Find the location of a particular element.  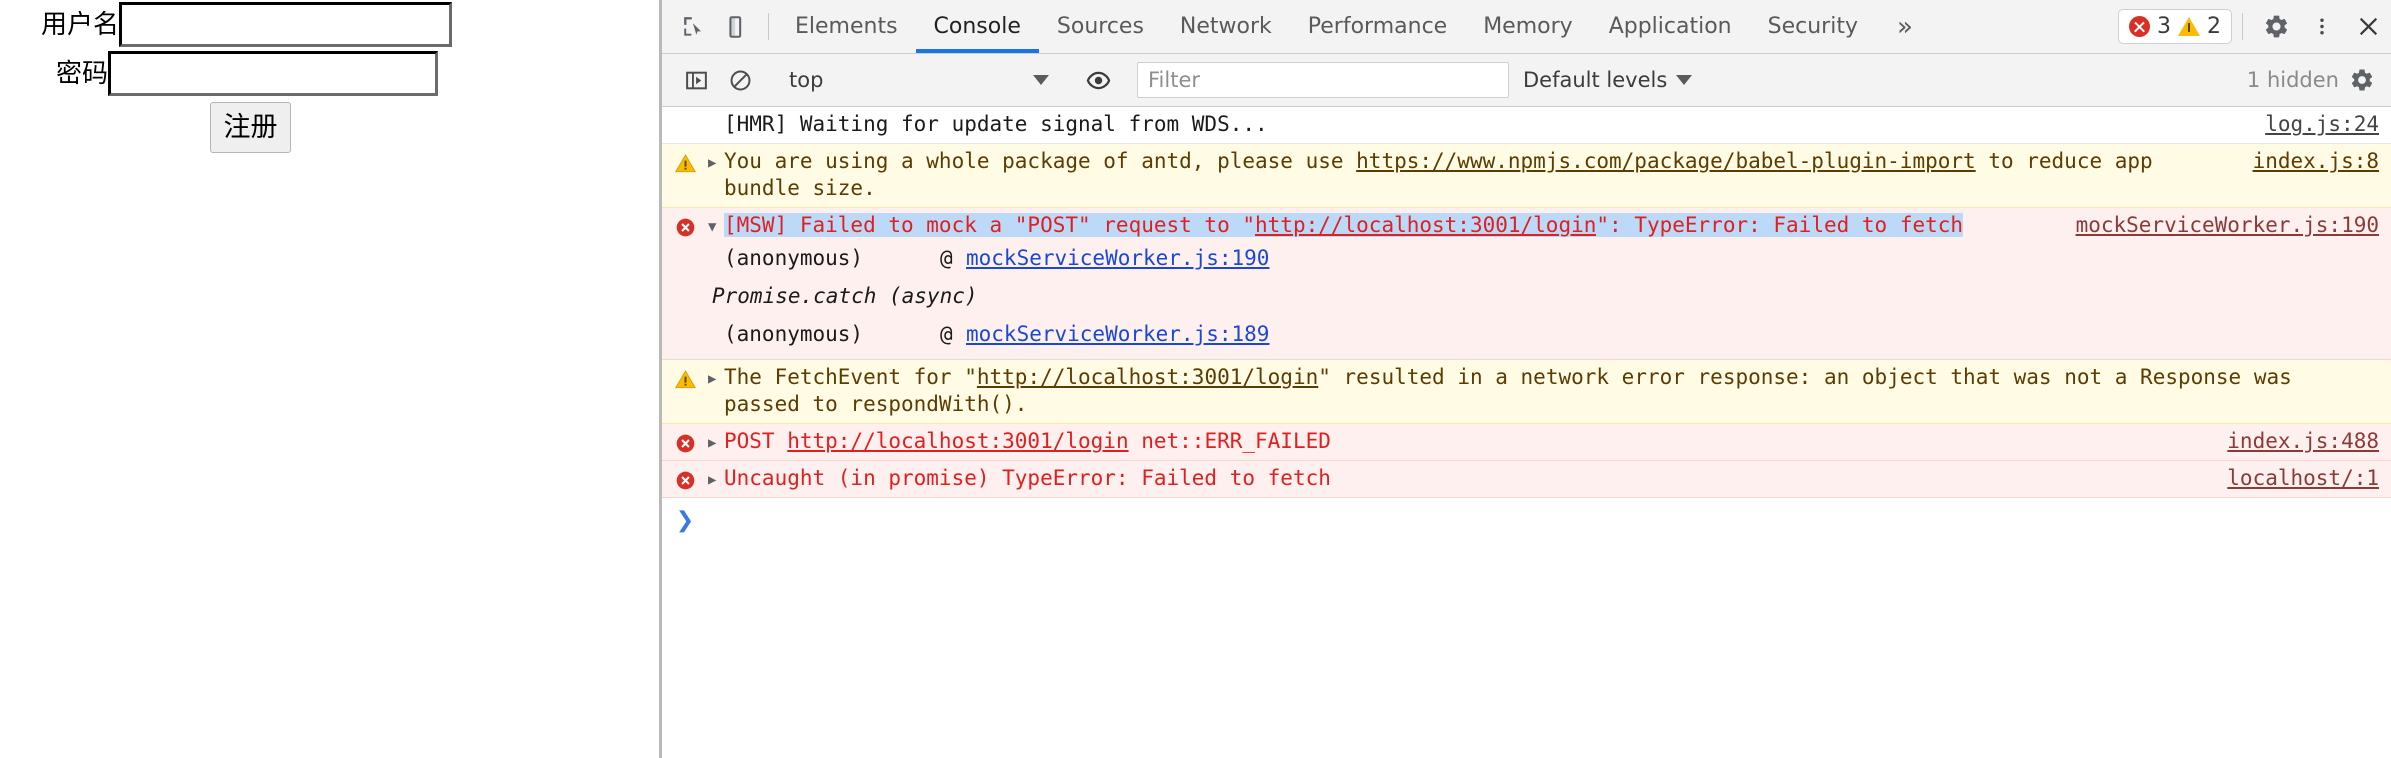

tab-application: Application is located at coordinates (1670, 26).